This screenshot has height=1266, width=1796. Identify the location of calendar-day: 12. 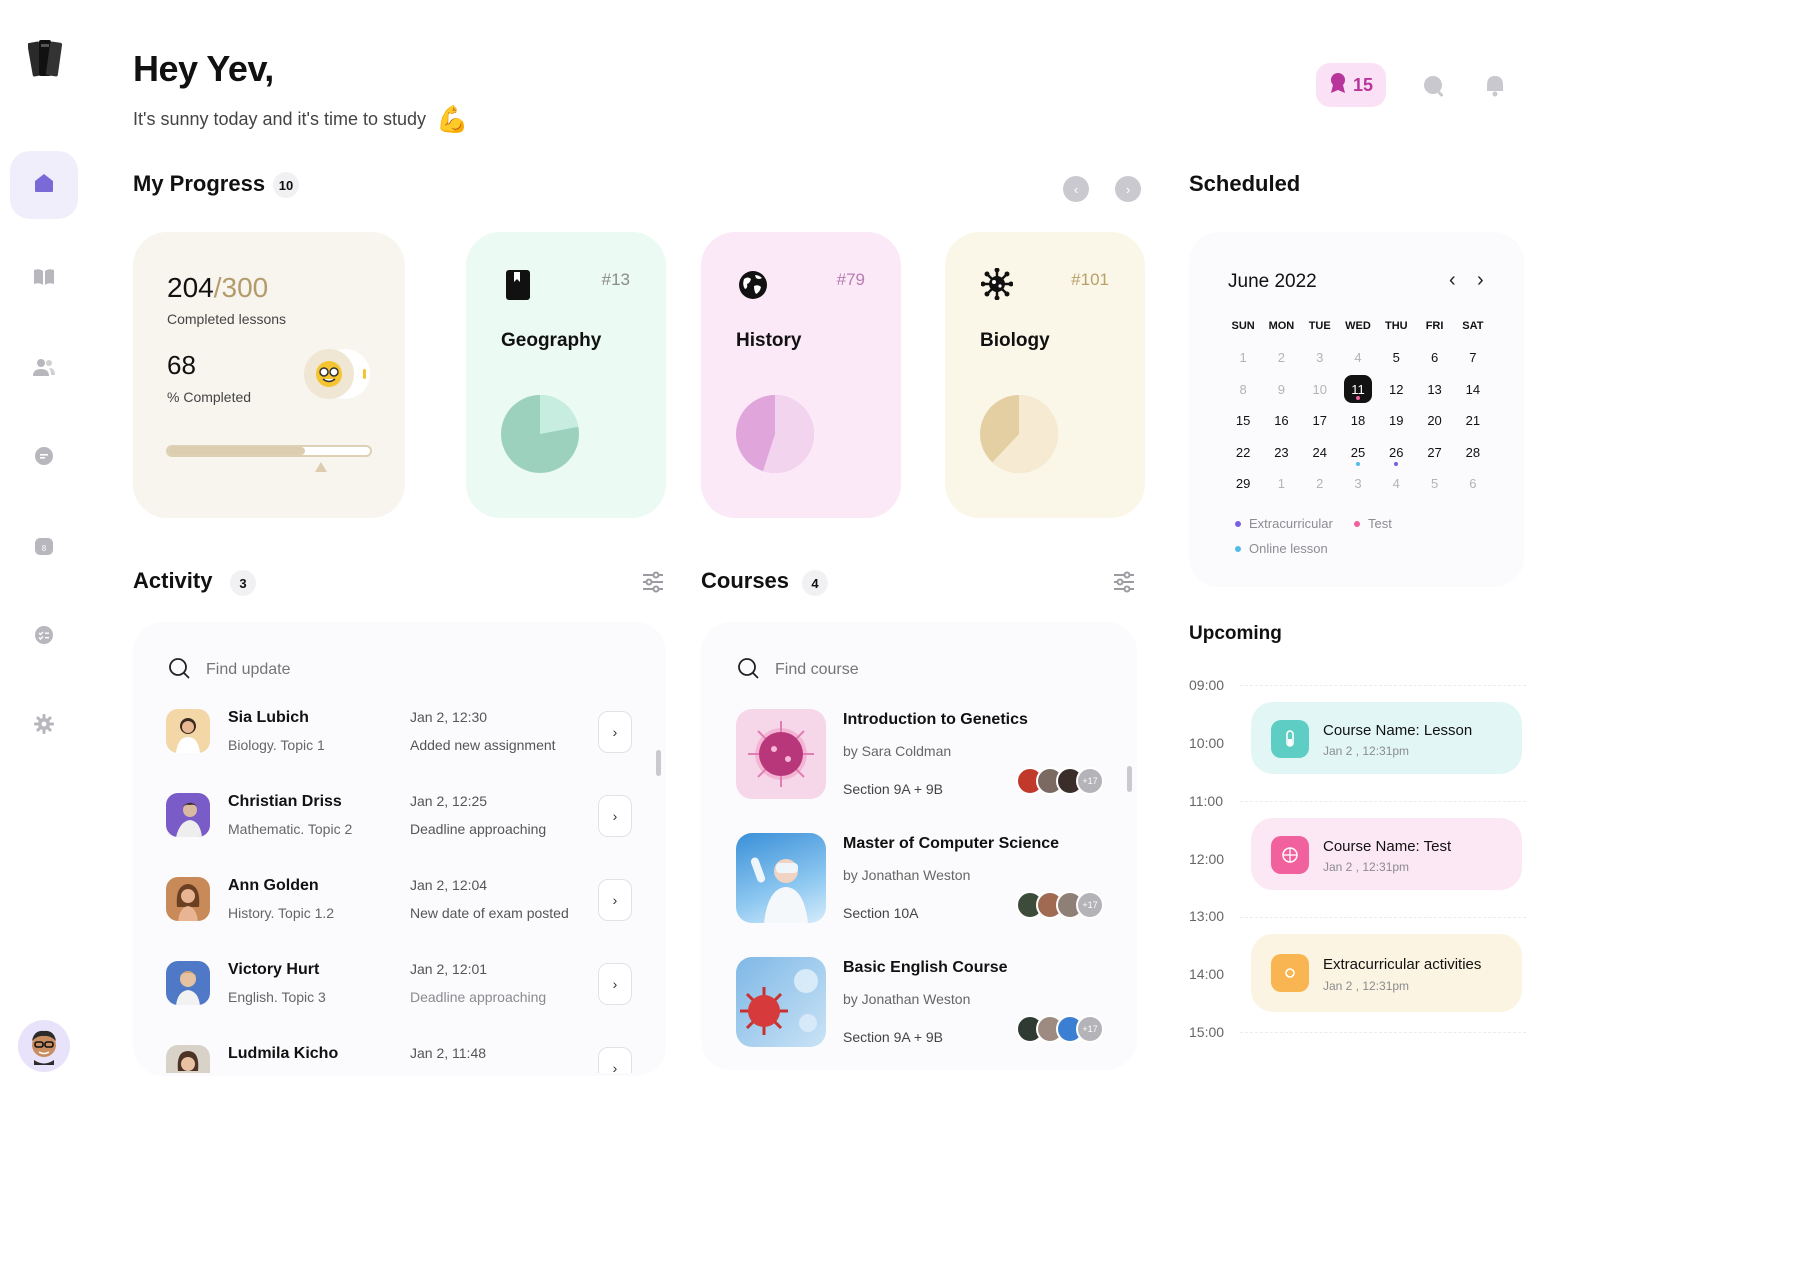
(1396, 390).